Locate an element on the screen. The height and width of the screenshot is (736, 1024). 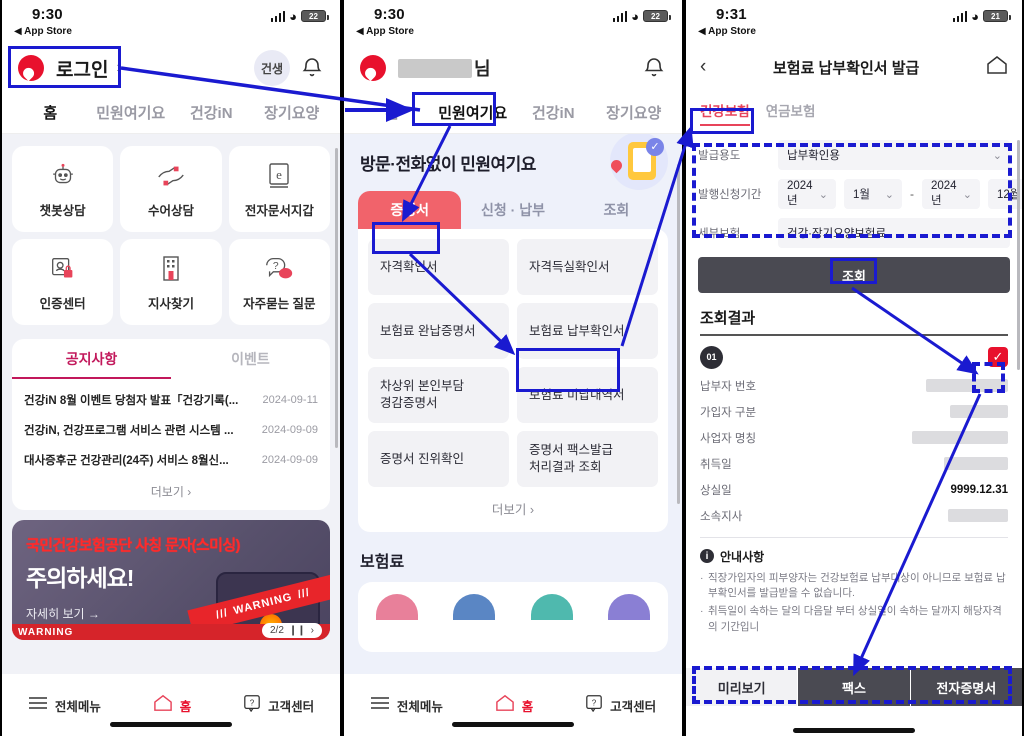
fax-button: 팩스 is located at coordinates (853, 687).